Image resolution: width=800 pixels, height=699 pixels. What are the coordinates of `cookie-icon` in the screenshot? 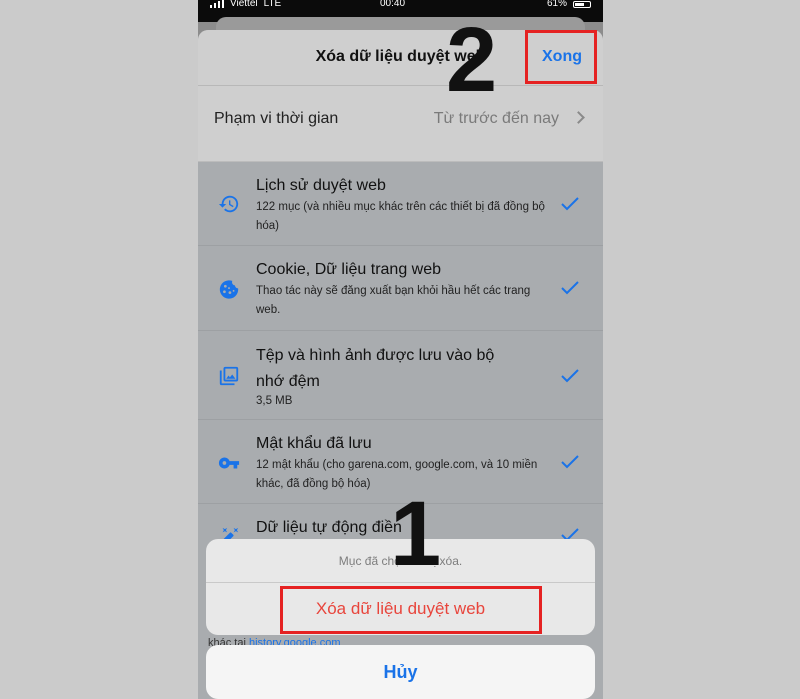 It's located at (229, 289).